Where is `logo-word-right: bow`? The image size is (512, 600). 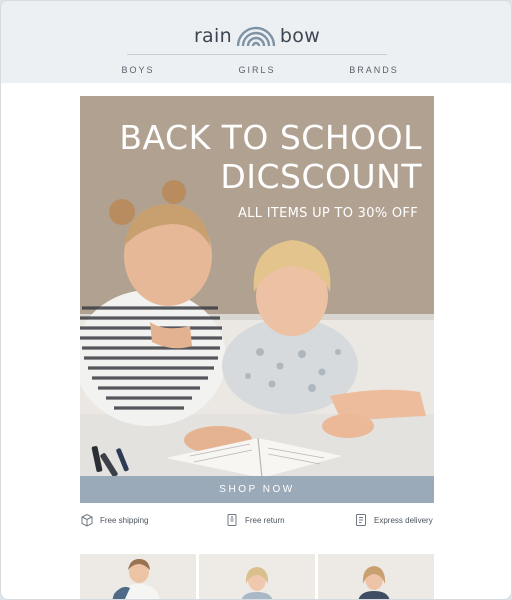 logo-word-right: bow is located at coordinates (300, 36).